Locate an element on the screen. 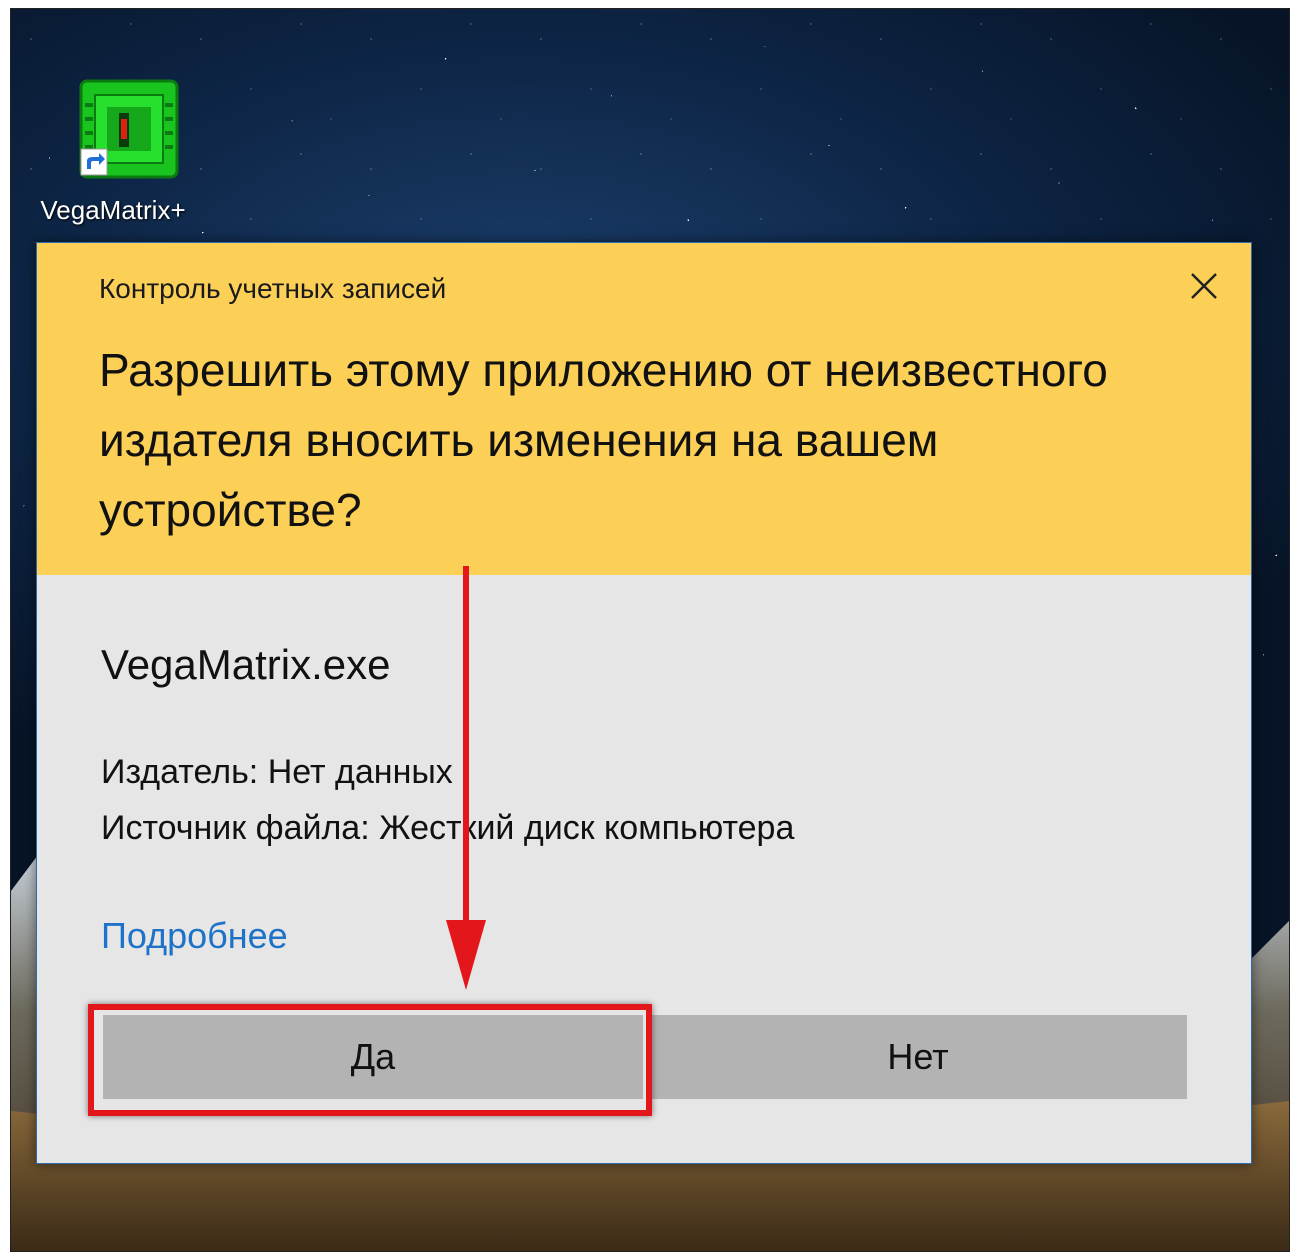  close-button is located at coordinates (1204, 286).